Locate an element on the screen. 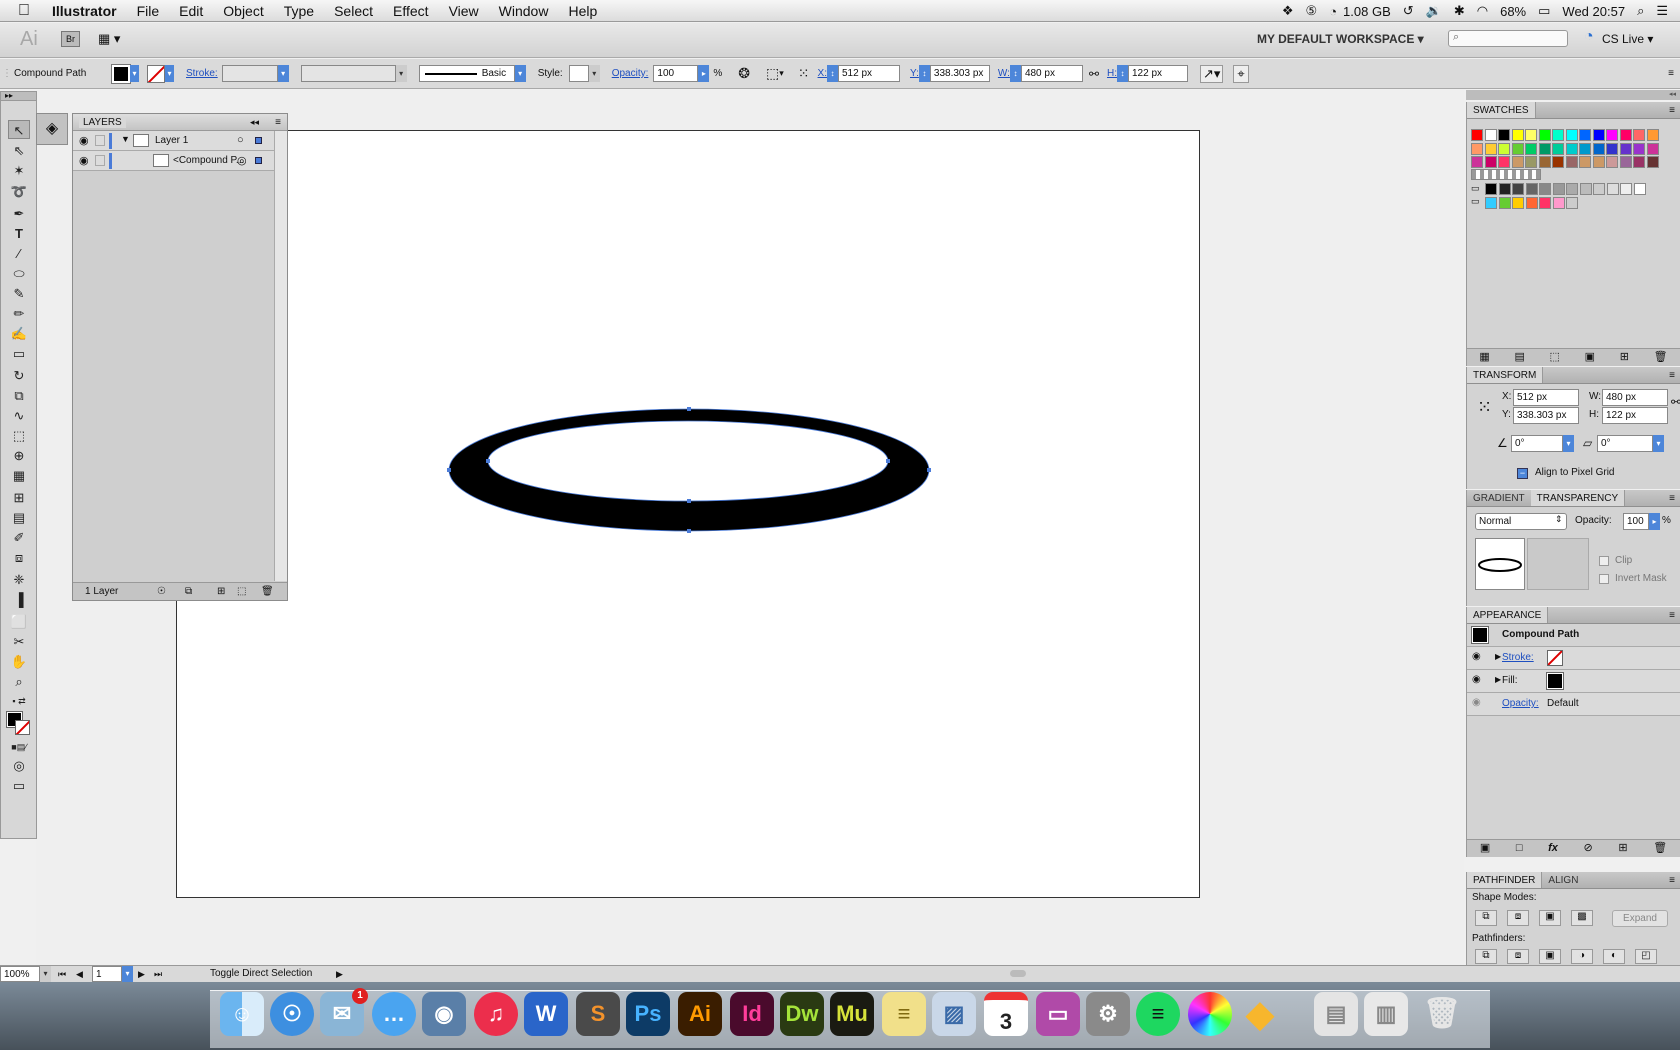 The image size is (1680, 1050). clear-appearance-icon: ⊘ is located at coordinates (1588, 848).